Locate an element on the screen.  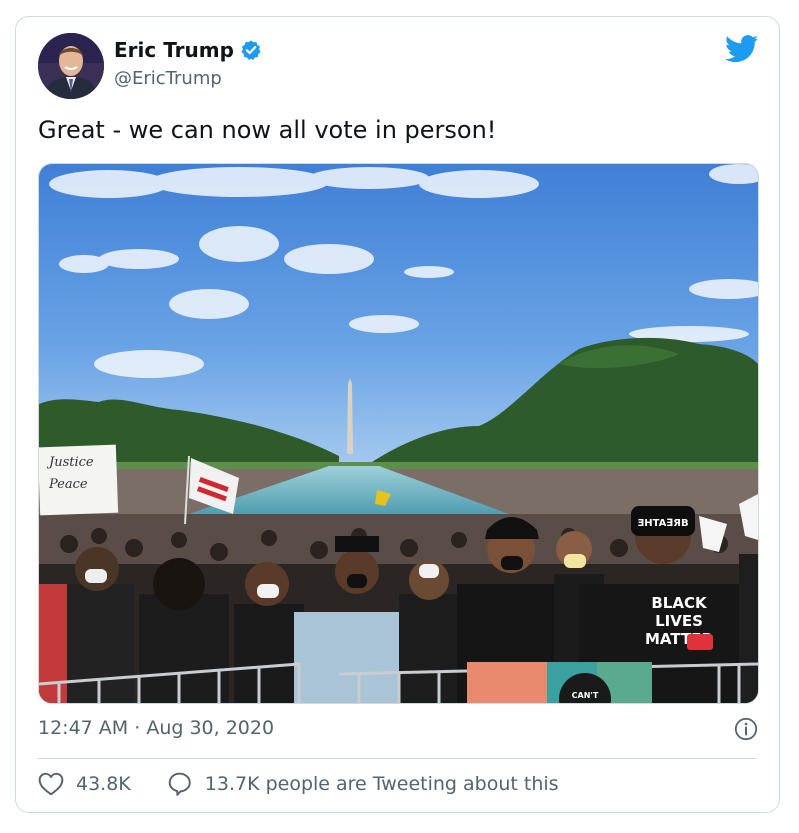
heart-icon is located at coordinates (51, 784).